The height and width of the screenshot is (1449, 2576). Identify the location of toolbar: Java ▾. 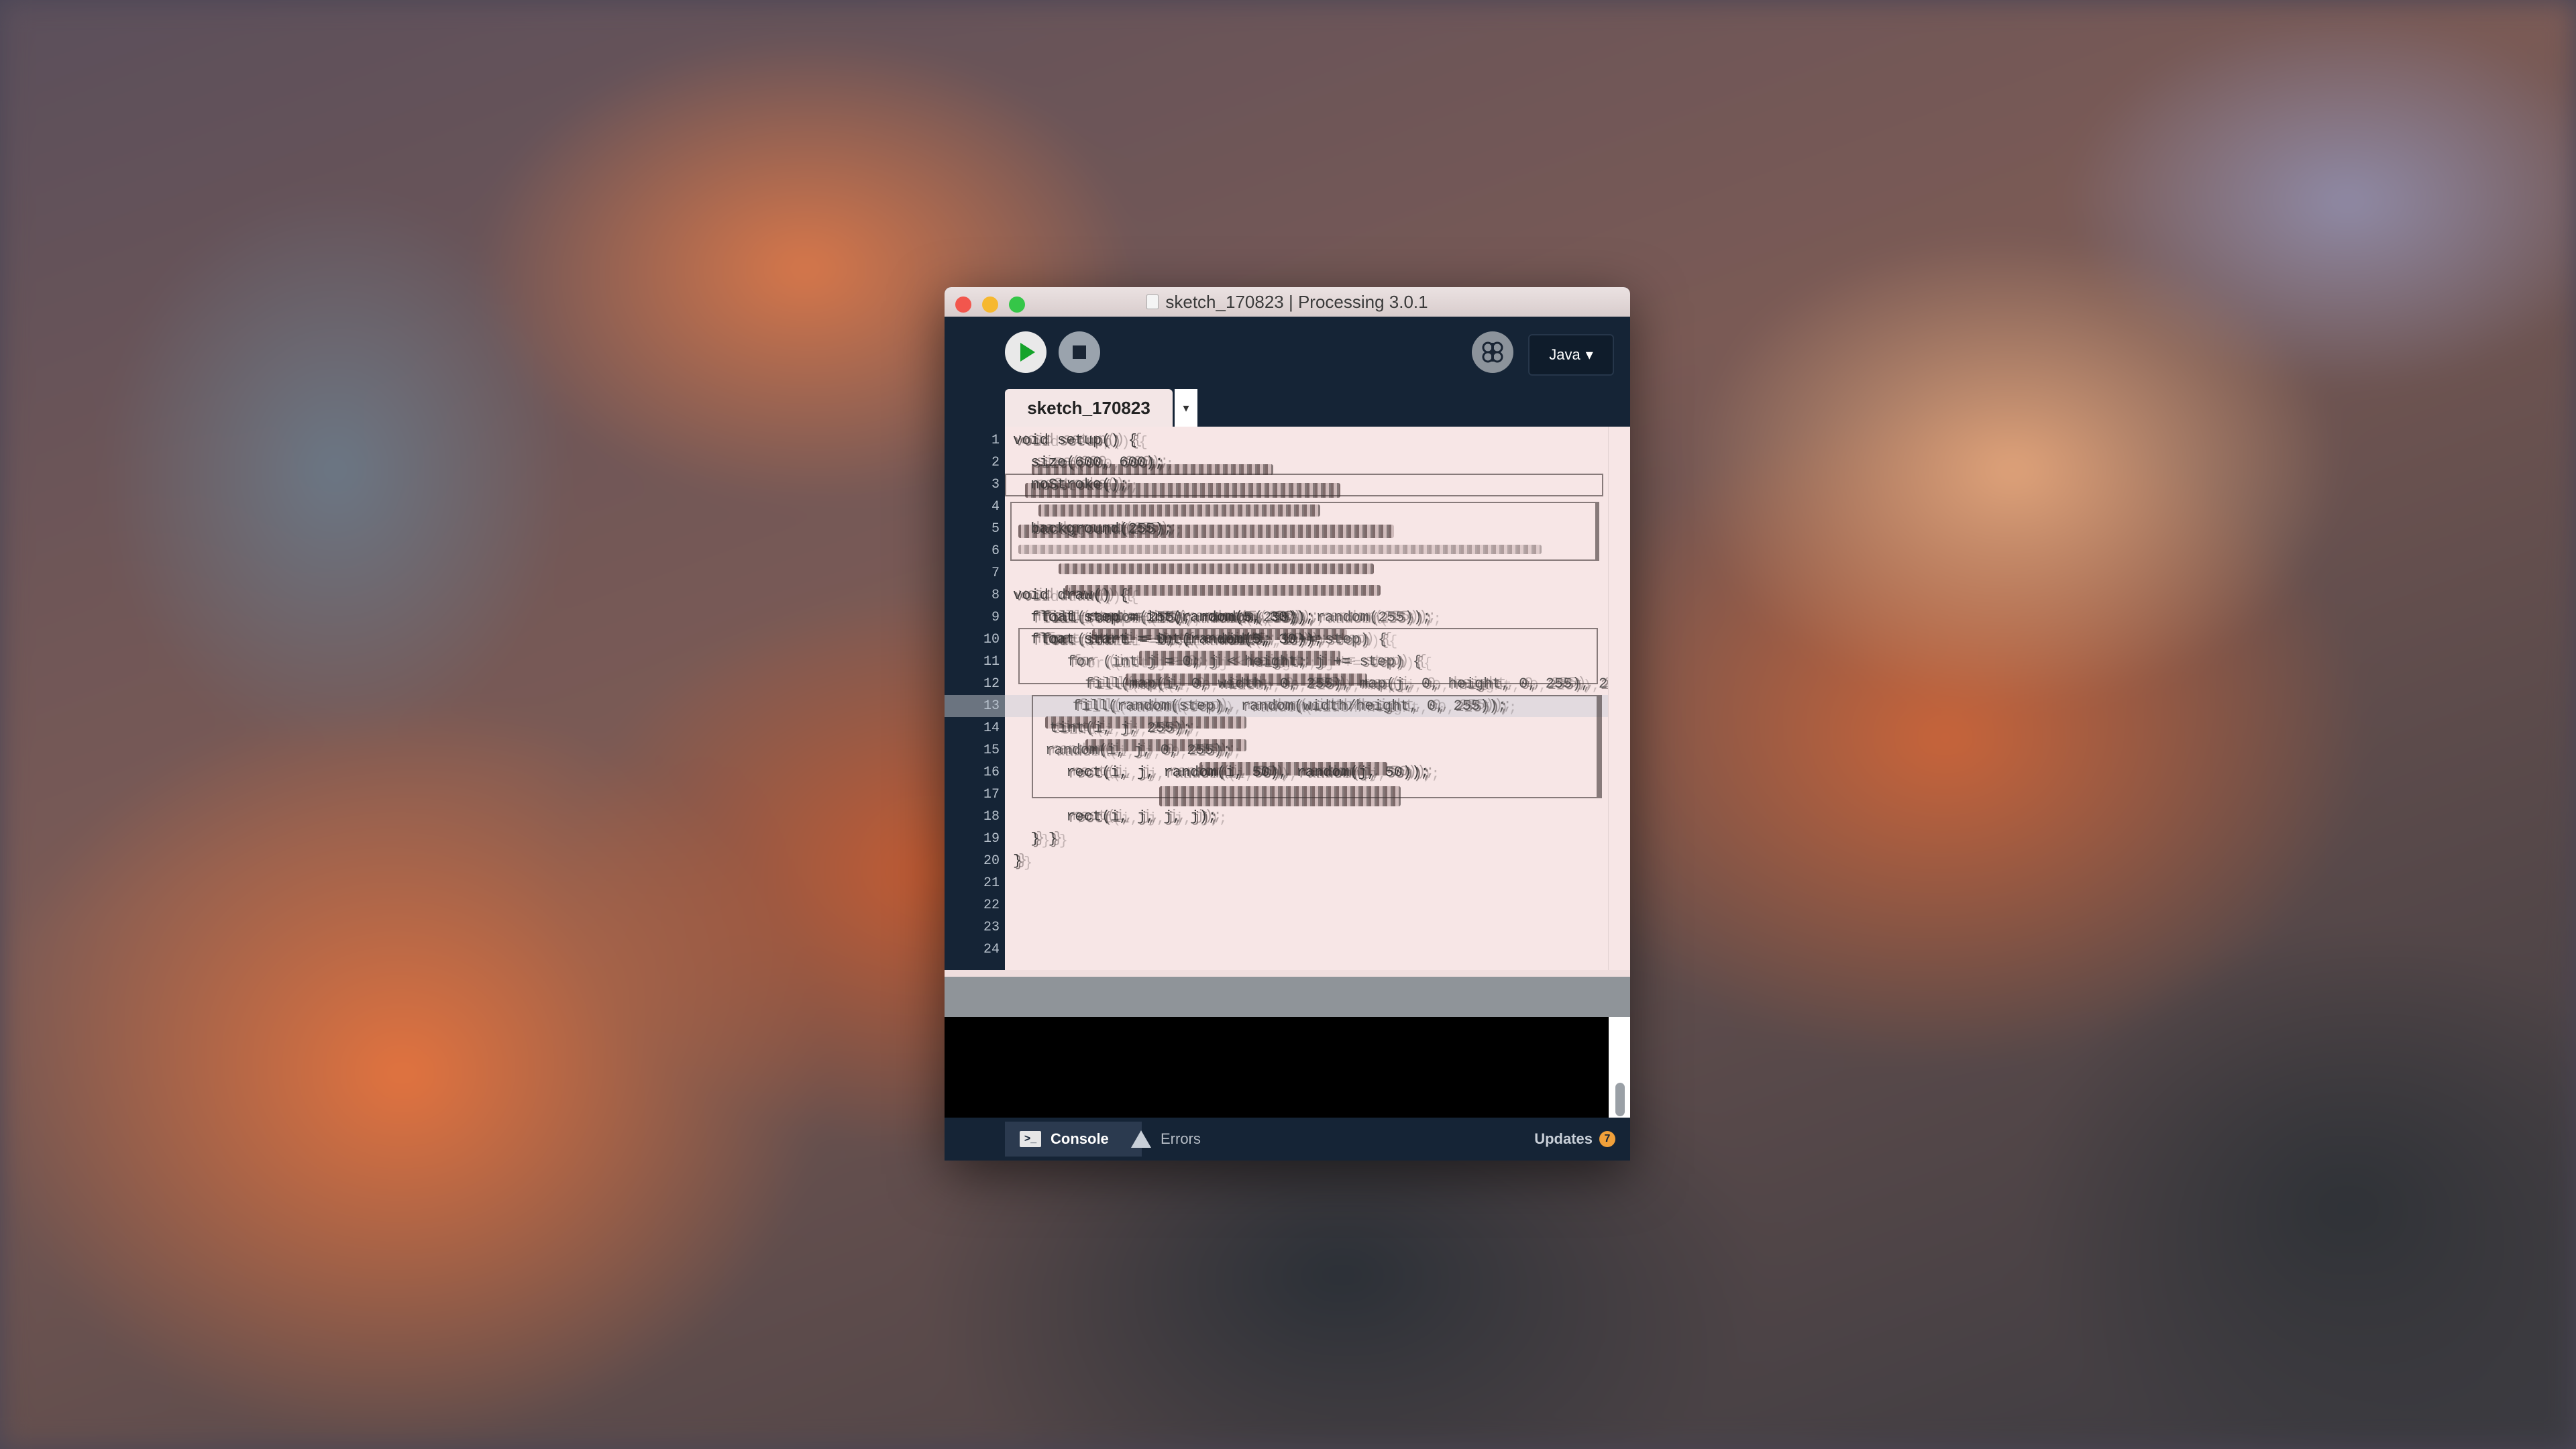
(1287, 351).